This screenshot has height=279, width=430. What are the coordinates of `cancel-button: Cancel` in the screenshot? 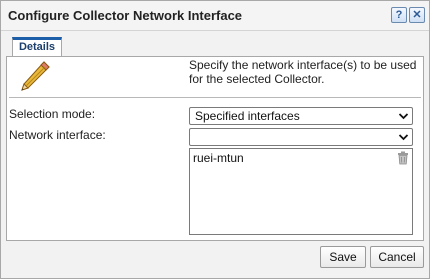 It's located at (397, 257).